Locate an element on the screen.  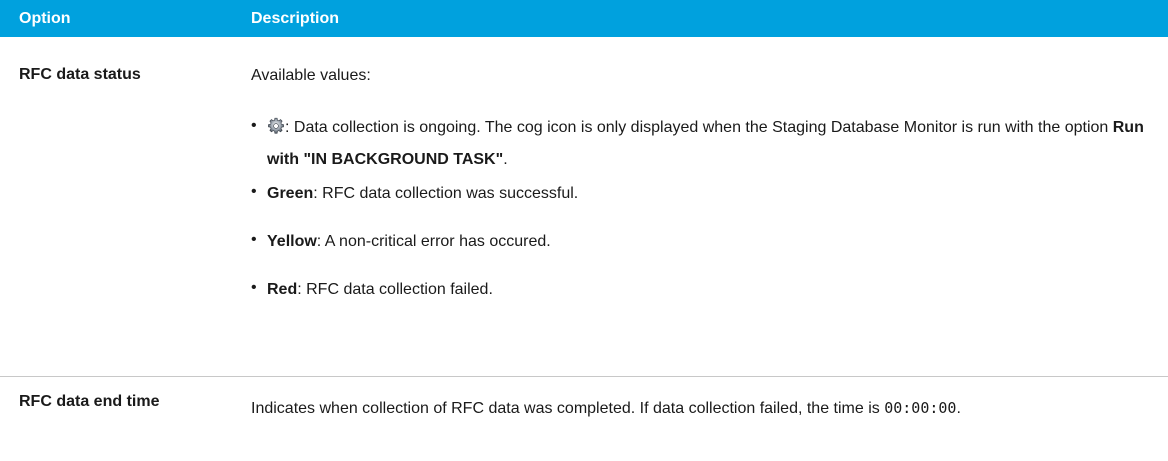
item-text-body: : A non-critical error has occured. is located at coordinates (433, 241).